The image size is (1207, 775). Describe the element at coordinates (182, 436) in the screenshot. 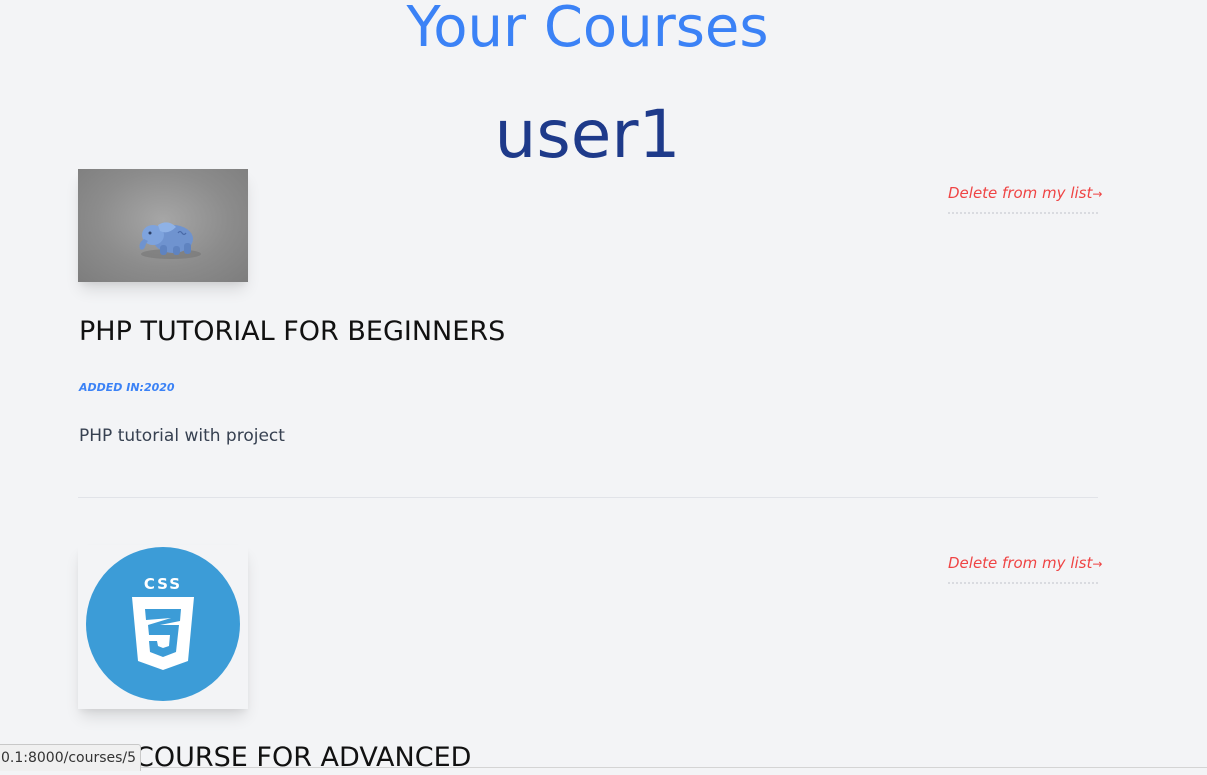

I see `course-description: PHP tutorial with project` at that location.